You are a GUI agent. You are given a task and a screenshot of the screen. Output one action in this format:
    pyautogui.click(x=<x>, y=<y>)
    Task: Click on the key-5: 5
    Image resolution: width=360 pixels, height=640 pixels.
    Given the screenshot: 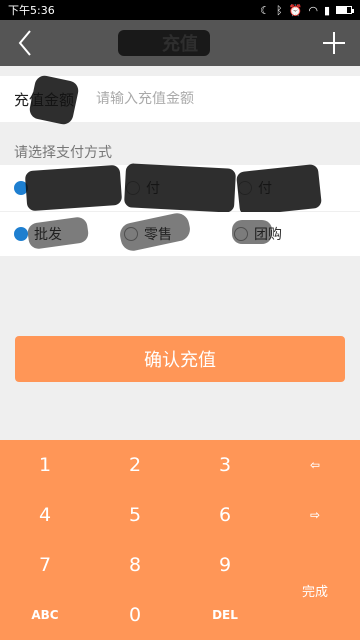 What is the action you would take?
    pyautogui.click(x=135, y=515)
    